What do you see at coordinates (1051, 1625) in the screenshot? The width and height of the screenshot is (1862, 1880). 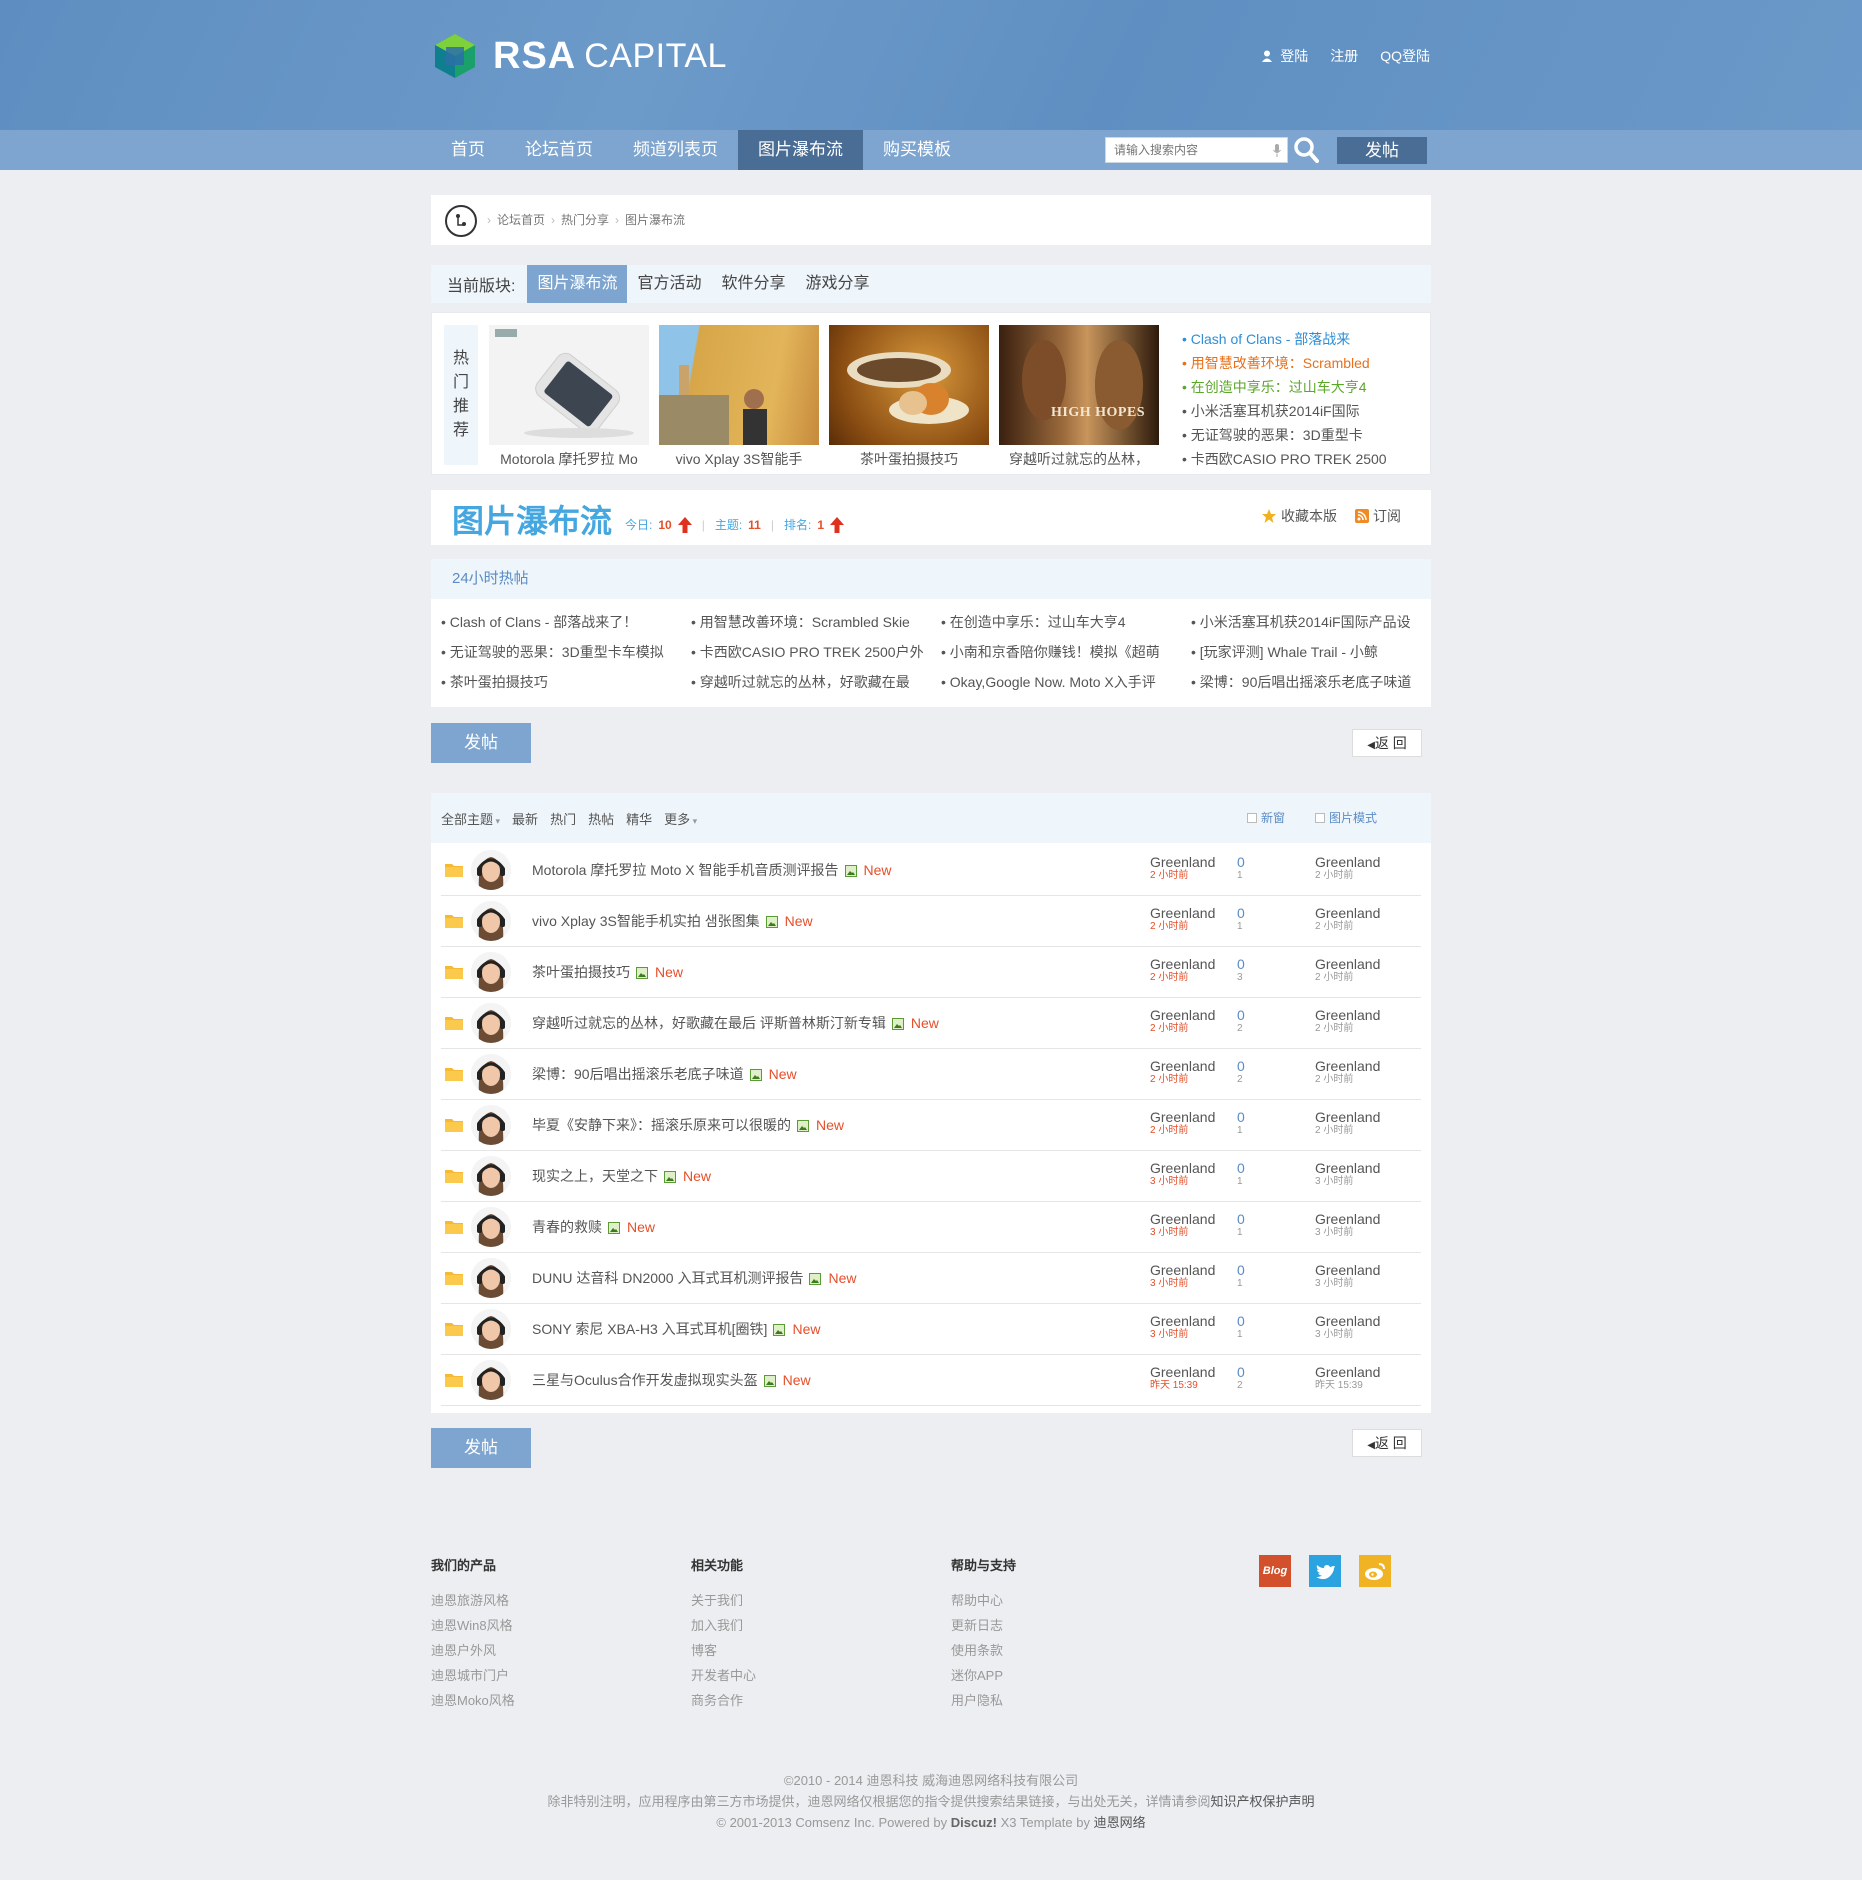 I see `footer-link: 更新日志` at bounding box center [1051, 1625].